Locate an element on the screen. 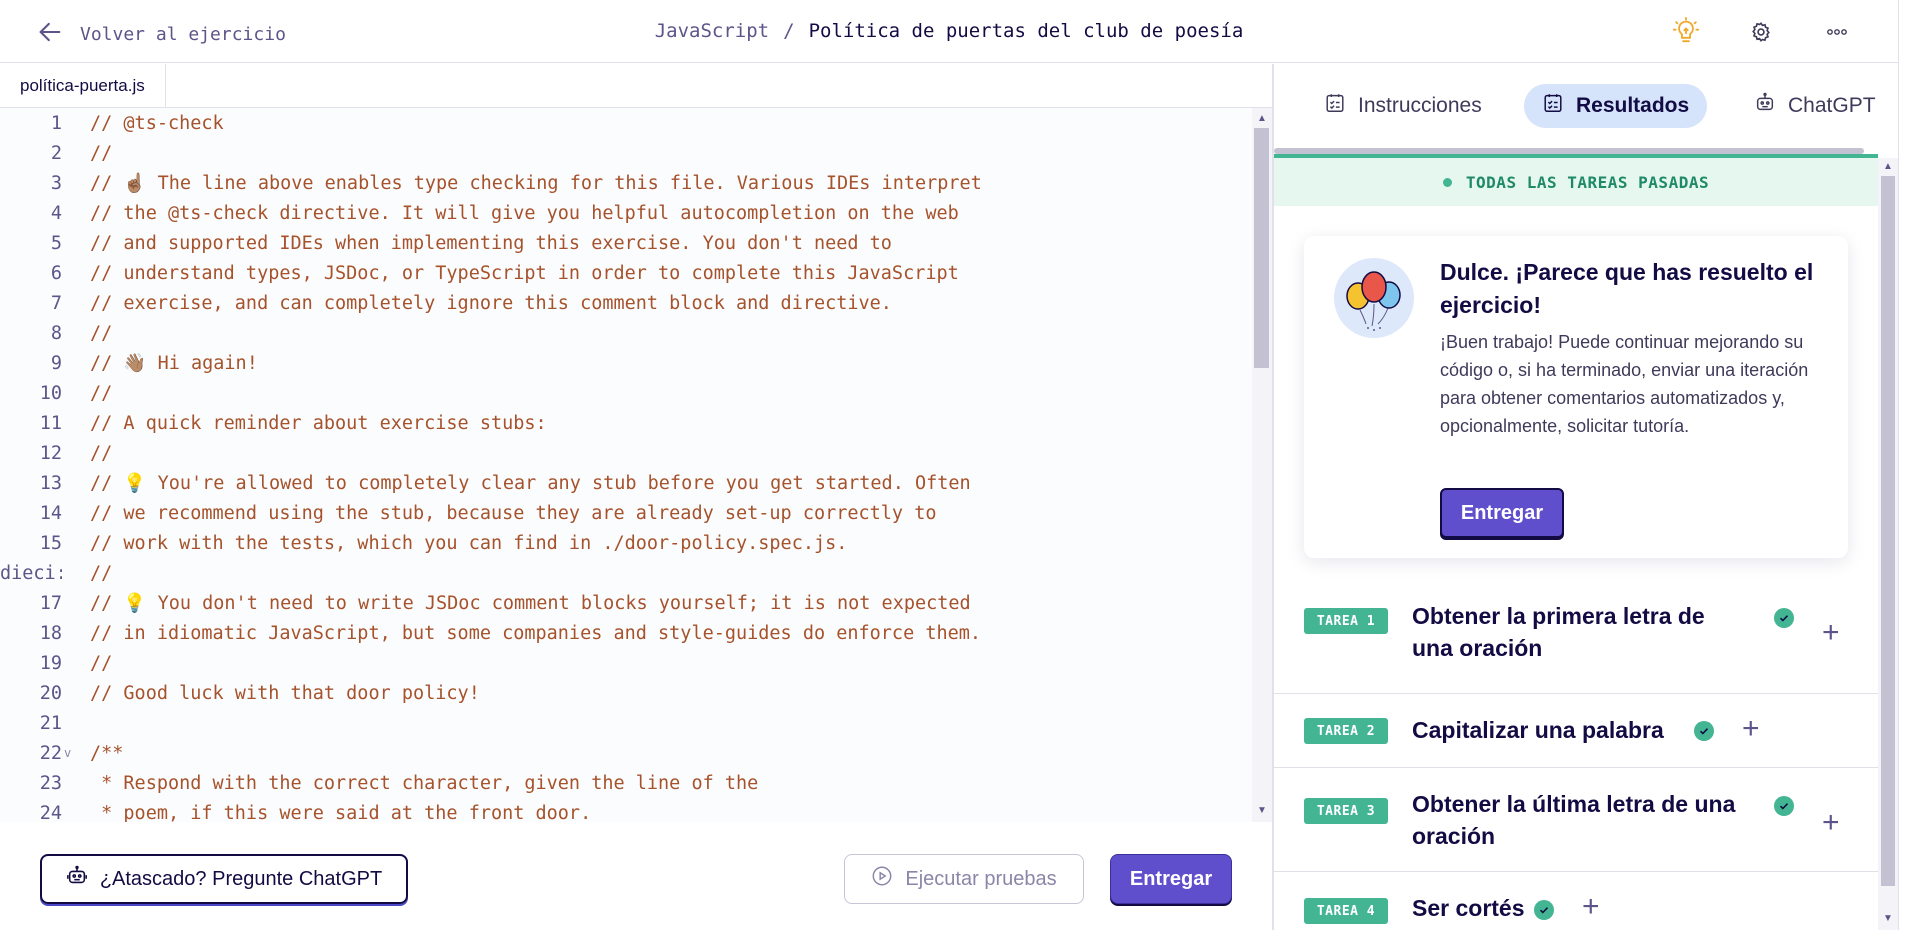 Image resolution: width=1920 pixels, height=930 pixels. line-number: 15 is located at coordinates (50, 543).